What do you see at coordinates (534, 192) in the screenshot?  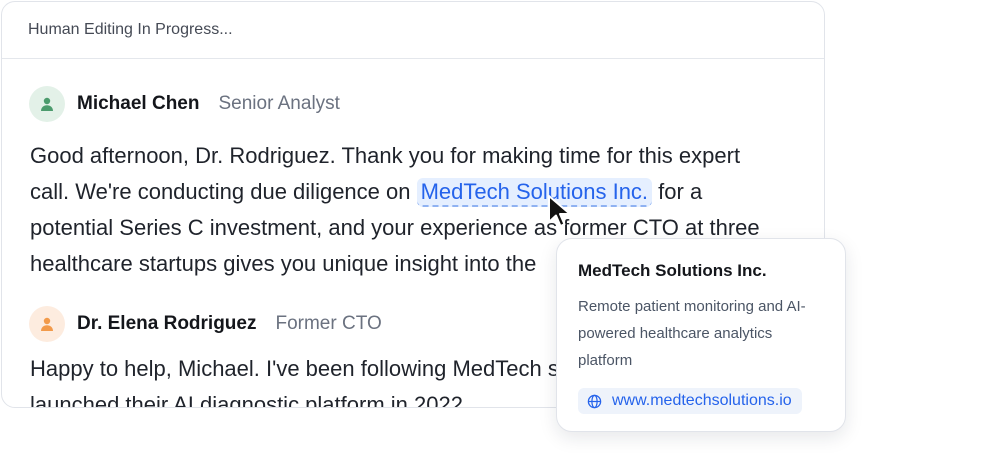 I see `entity-highlight-medtech: MedTech Solutions Inc.` at bounding box center [534, 192].